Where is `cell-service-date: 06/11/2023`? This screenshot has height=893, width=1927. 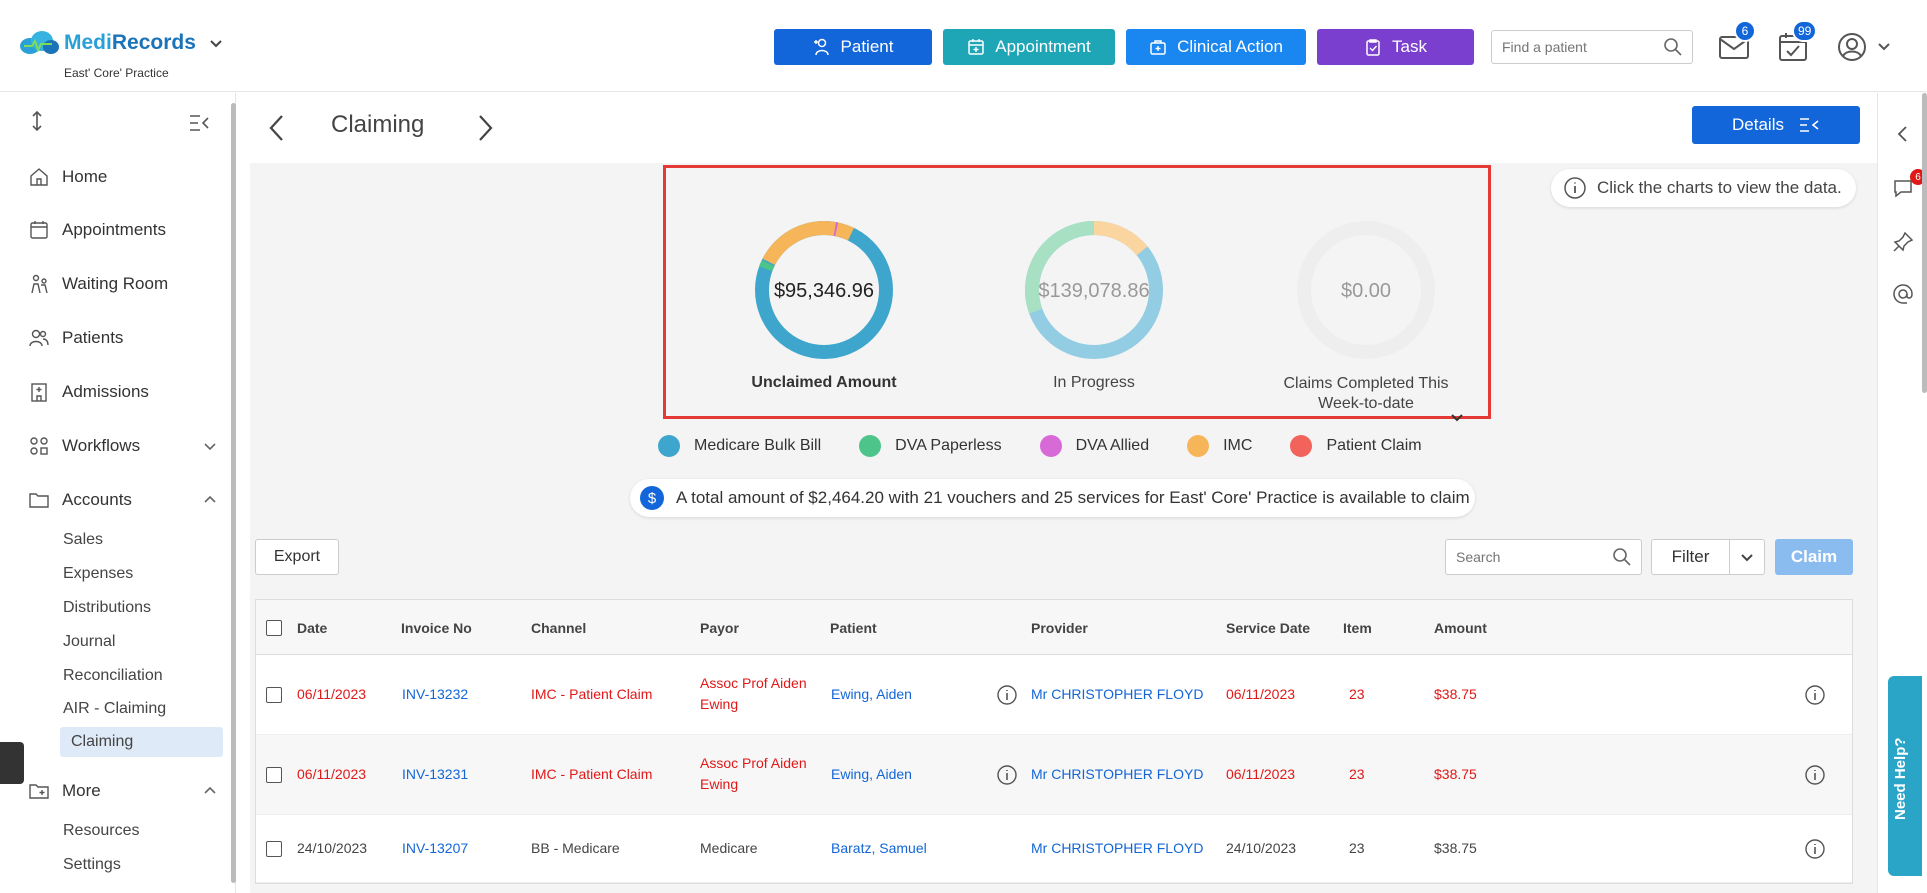
cell-service-date: 06/11/2023 is located at coordinates (1261, 694).